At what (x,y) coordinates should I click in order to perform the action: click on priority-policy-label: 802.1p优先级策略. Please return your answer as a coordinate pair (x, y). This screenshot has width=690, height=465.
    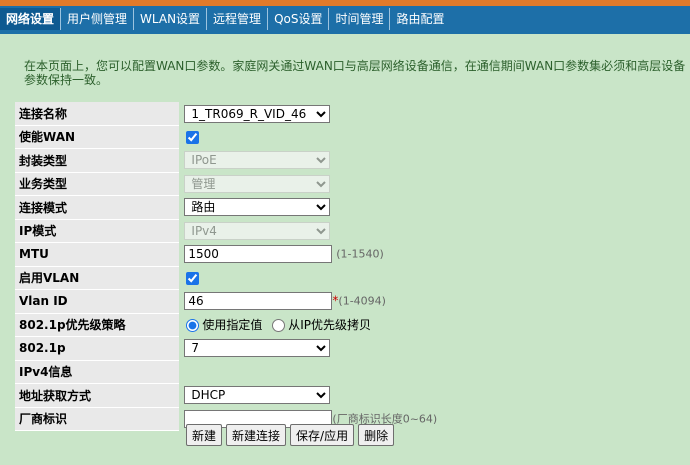
    Looking at the image, I should click on (97, 325).